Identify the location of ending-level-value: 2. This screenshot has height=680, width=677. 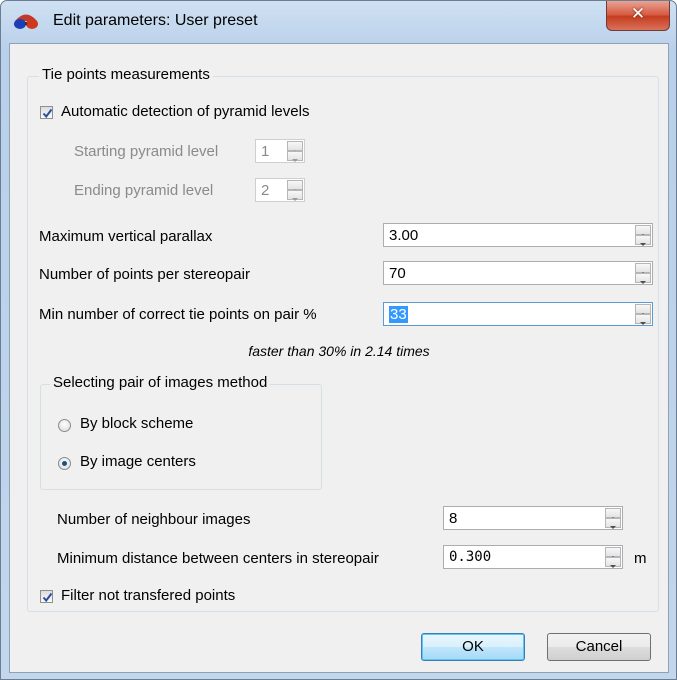
(265, 190).